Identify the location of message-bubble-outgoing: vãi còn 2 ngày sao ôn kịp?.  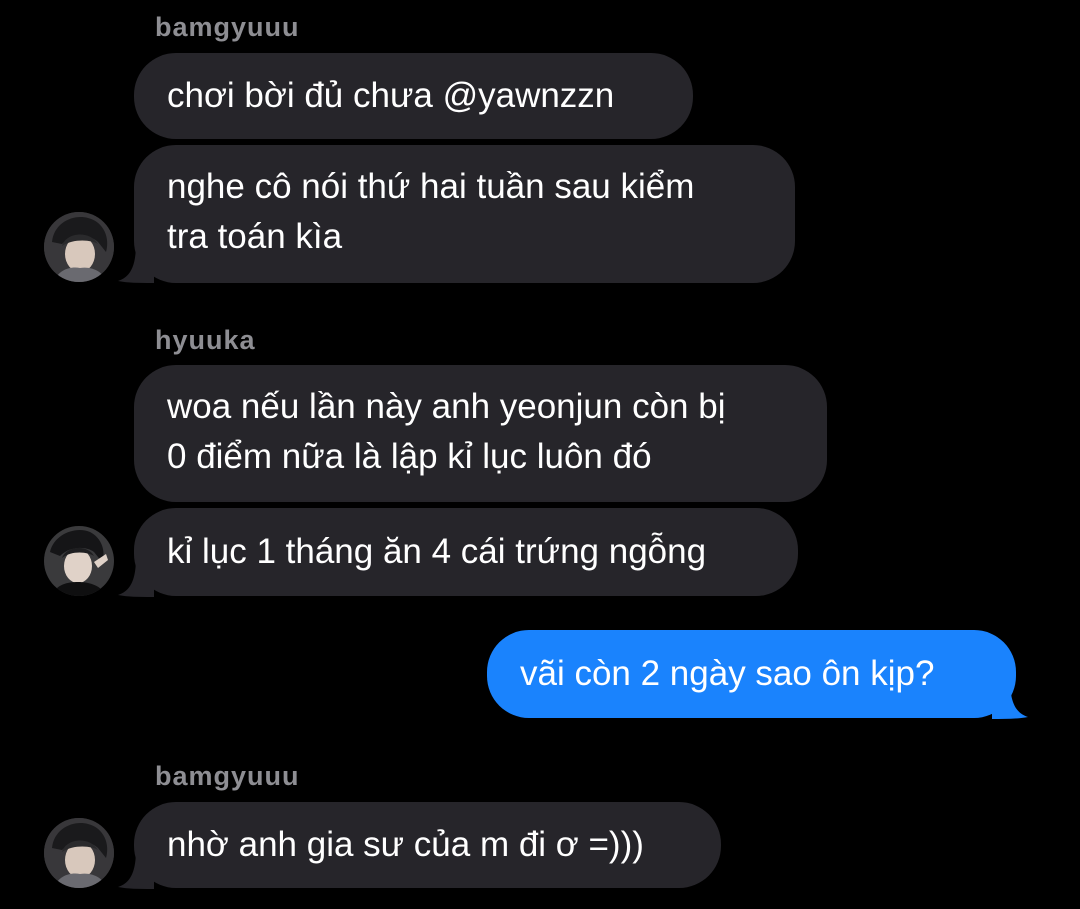
(751, 674).